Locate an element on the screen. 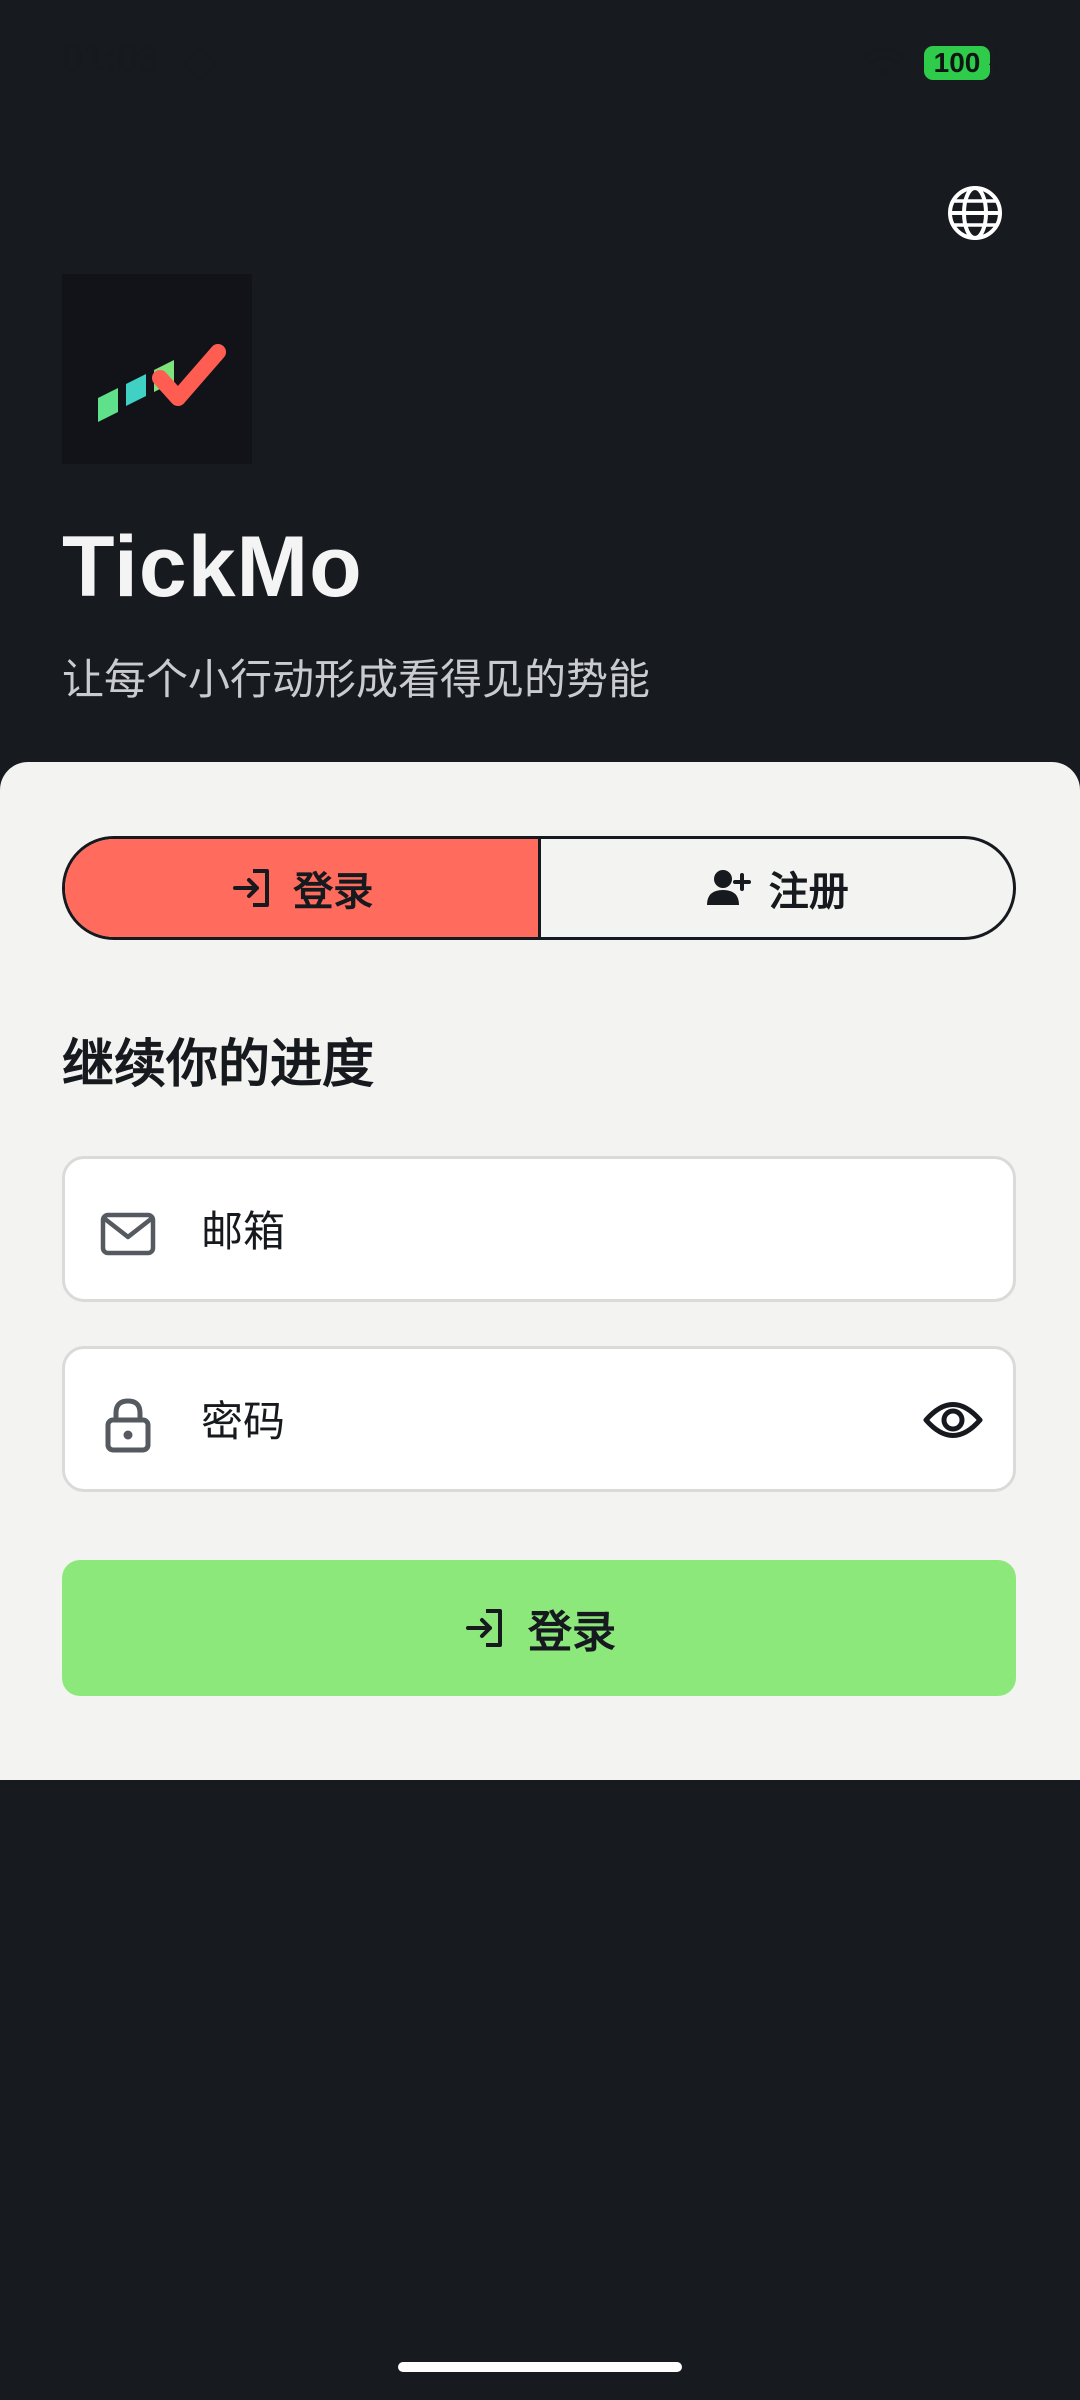  password-field is located at coordinates (539, 1419).